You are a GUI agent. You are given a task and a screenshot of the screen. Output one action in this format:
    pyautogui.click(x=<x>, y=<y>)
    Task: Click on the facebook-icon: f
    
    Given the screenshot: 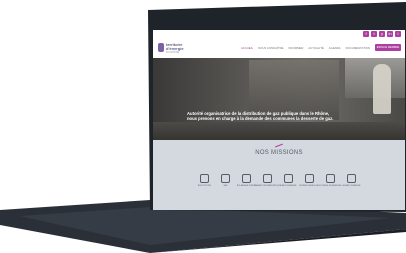 What is the action you would take?
    pyautogui.click(x=366, y=34)
    